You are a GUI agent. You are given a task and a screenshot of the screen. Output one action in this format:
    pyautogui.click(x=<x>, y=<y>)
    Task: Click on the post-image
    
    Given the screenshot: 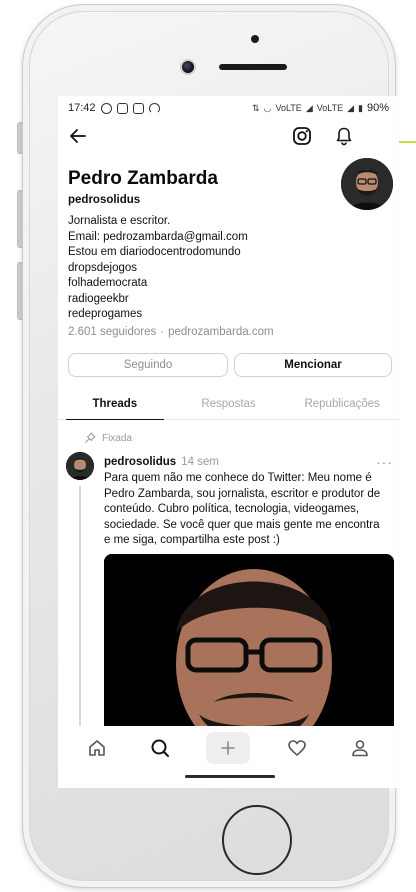 What is the action you would take?
    pyautogui.click(x=249, y=644)
    